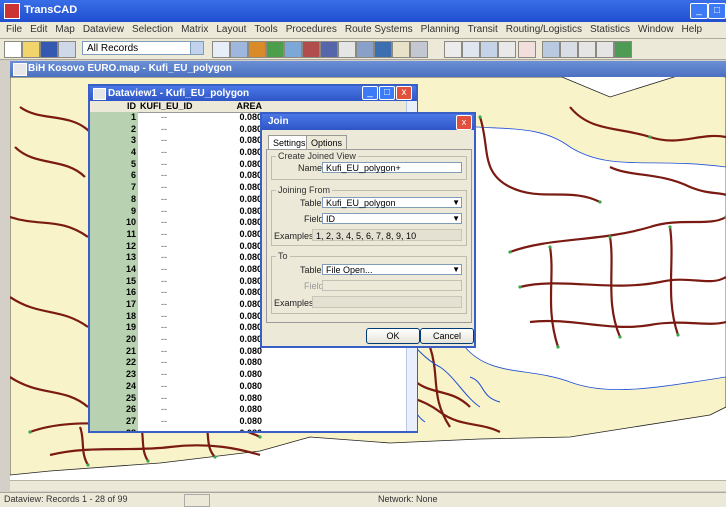  I want to click on menu-item-tools: Tools, so click(265, 30).